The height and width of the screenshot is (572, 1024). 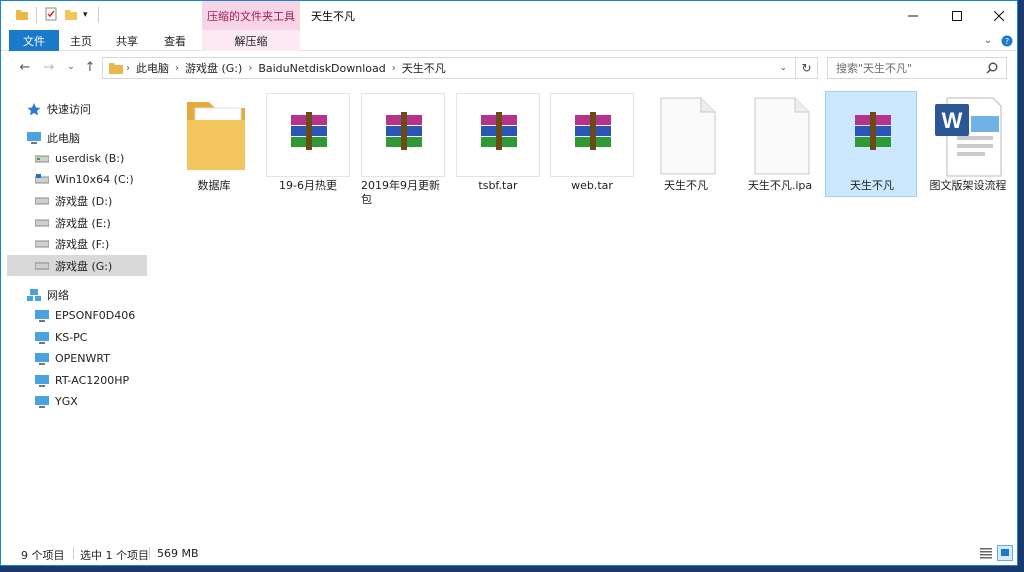 What do you see at coordinates (333, 16) in the screenshot?
I see `window-title: 天生不凡` at bounding box center [333, 16].